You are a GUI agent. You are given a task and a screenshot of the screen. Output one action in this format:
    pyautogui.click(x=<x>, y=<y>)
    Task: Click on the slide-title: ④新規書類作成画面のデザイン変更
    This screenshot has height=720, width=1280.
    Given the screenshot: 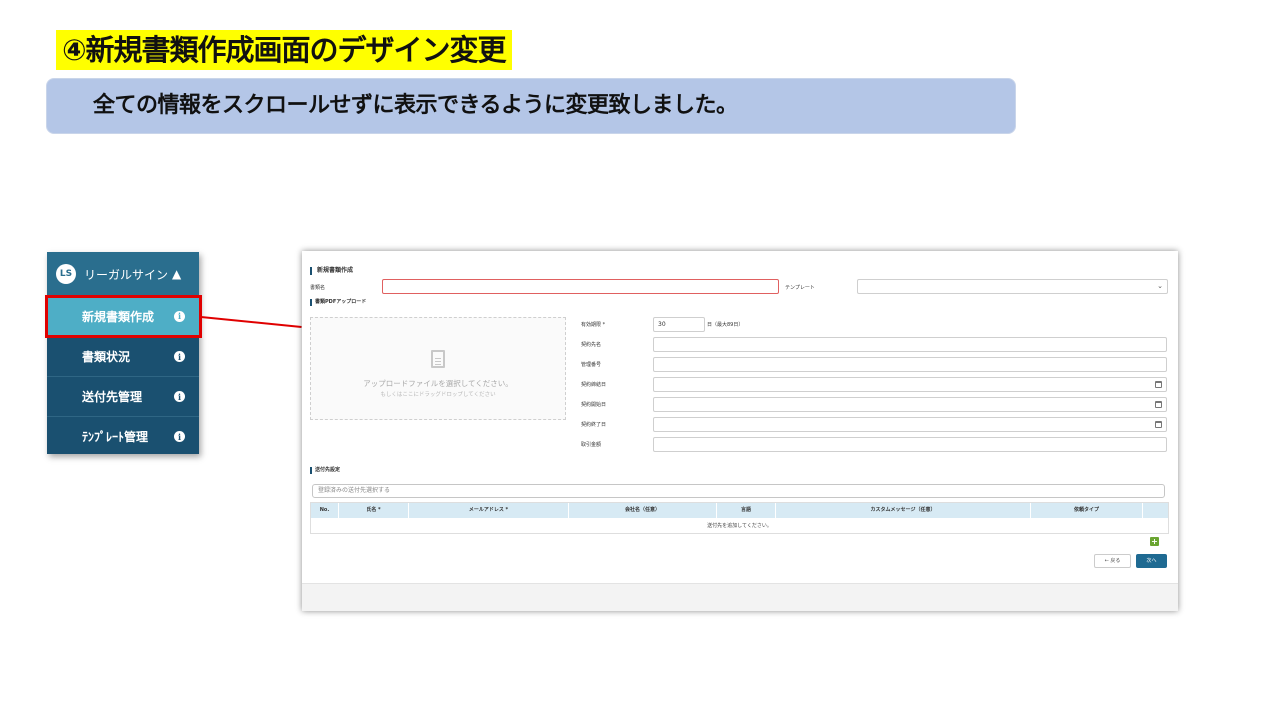 What is the action you would take?
    pyautogui.click(x=284, y=50)
    